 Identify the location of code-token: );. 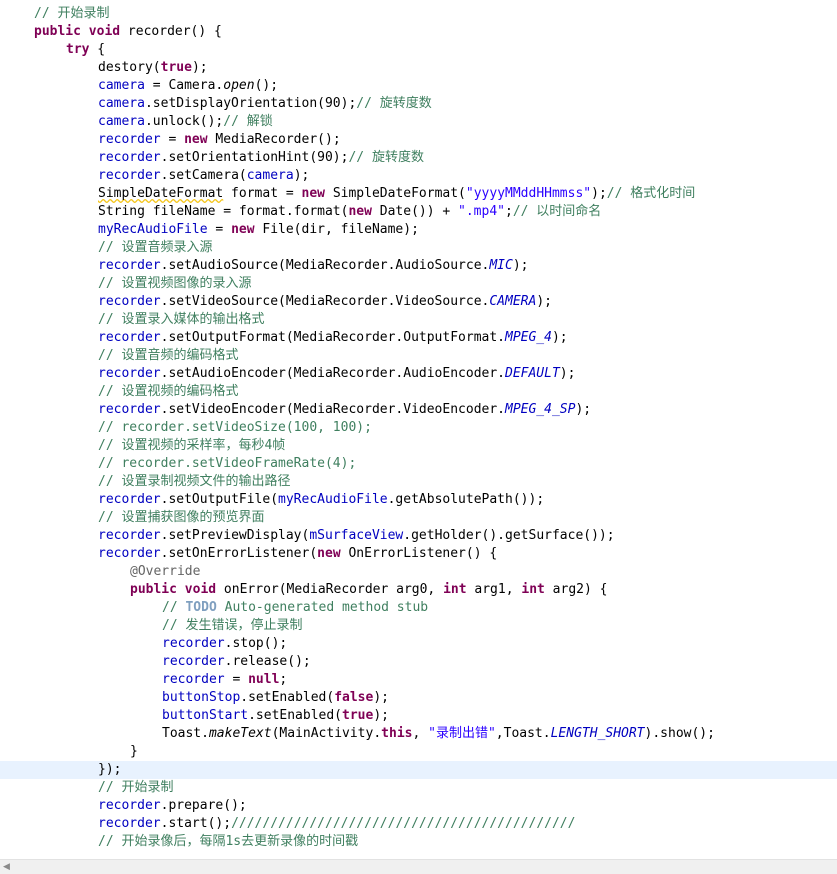
(301, 175).